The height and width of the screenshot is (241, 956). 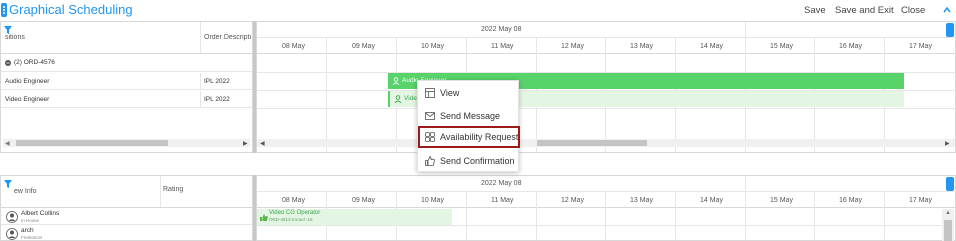 I want to click on crew-type: Freelancer, so click(x=32, y=237).